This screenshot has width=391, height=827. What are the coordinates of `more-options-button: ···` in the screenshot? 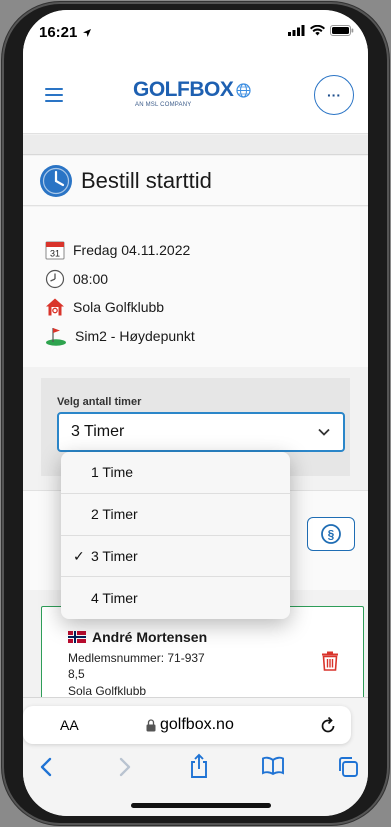 It's located at (334, 95).